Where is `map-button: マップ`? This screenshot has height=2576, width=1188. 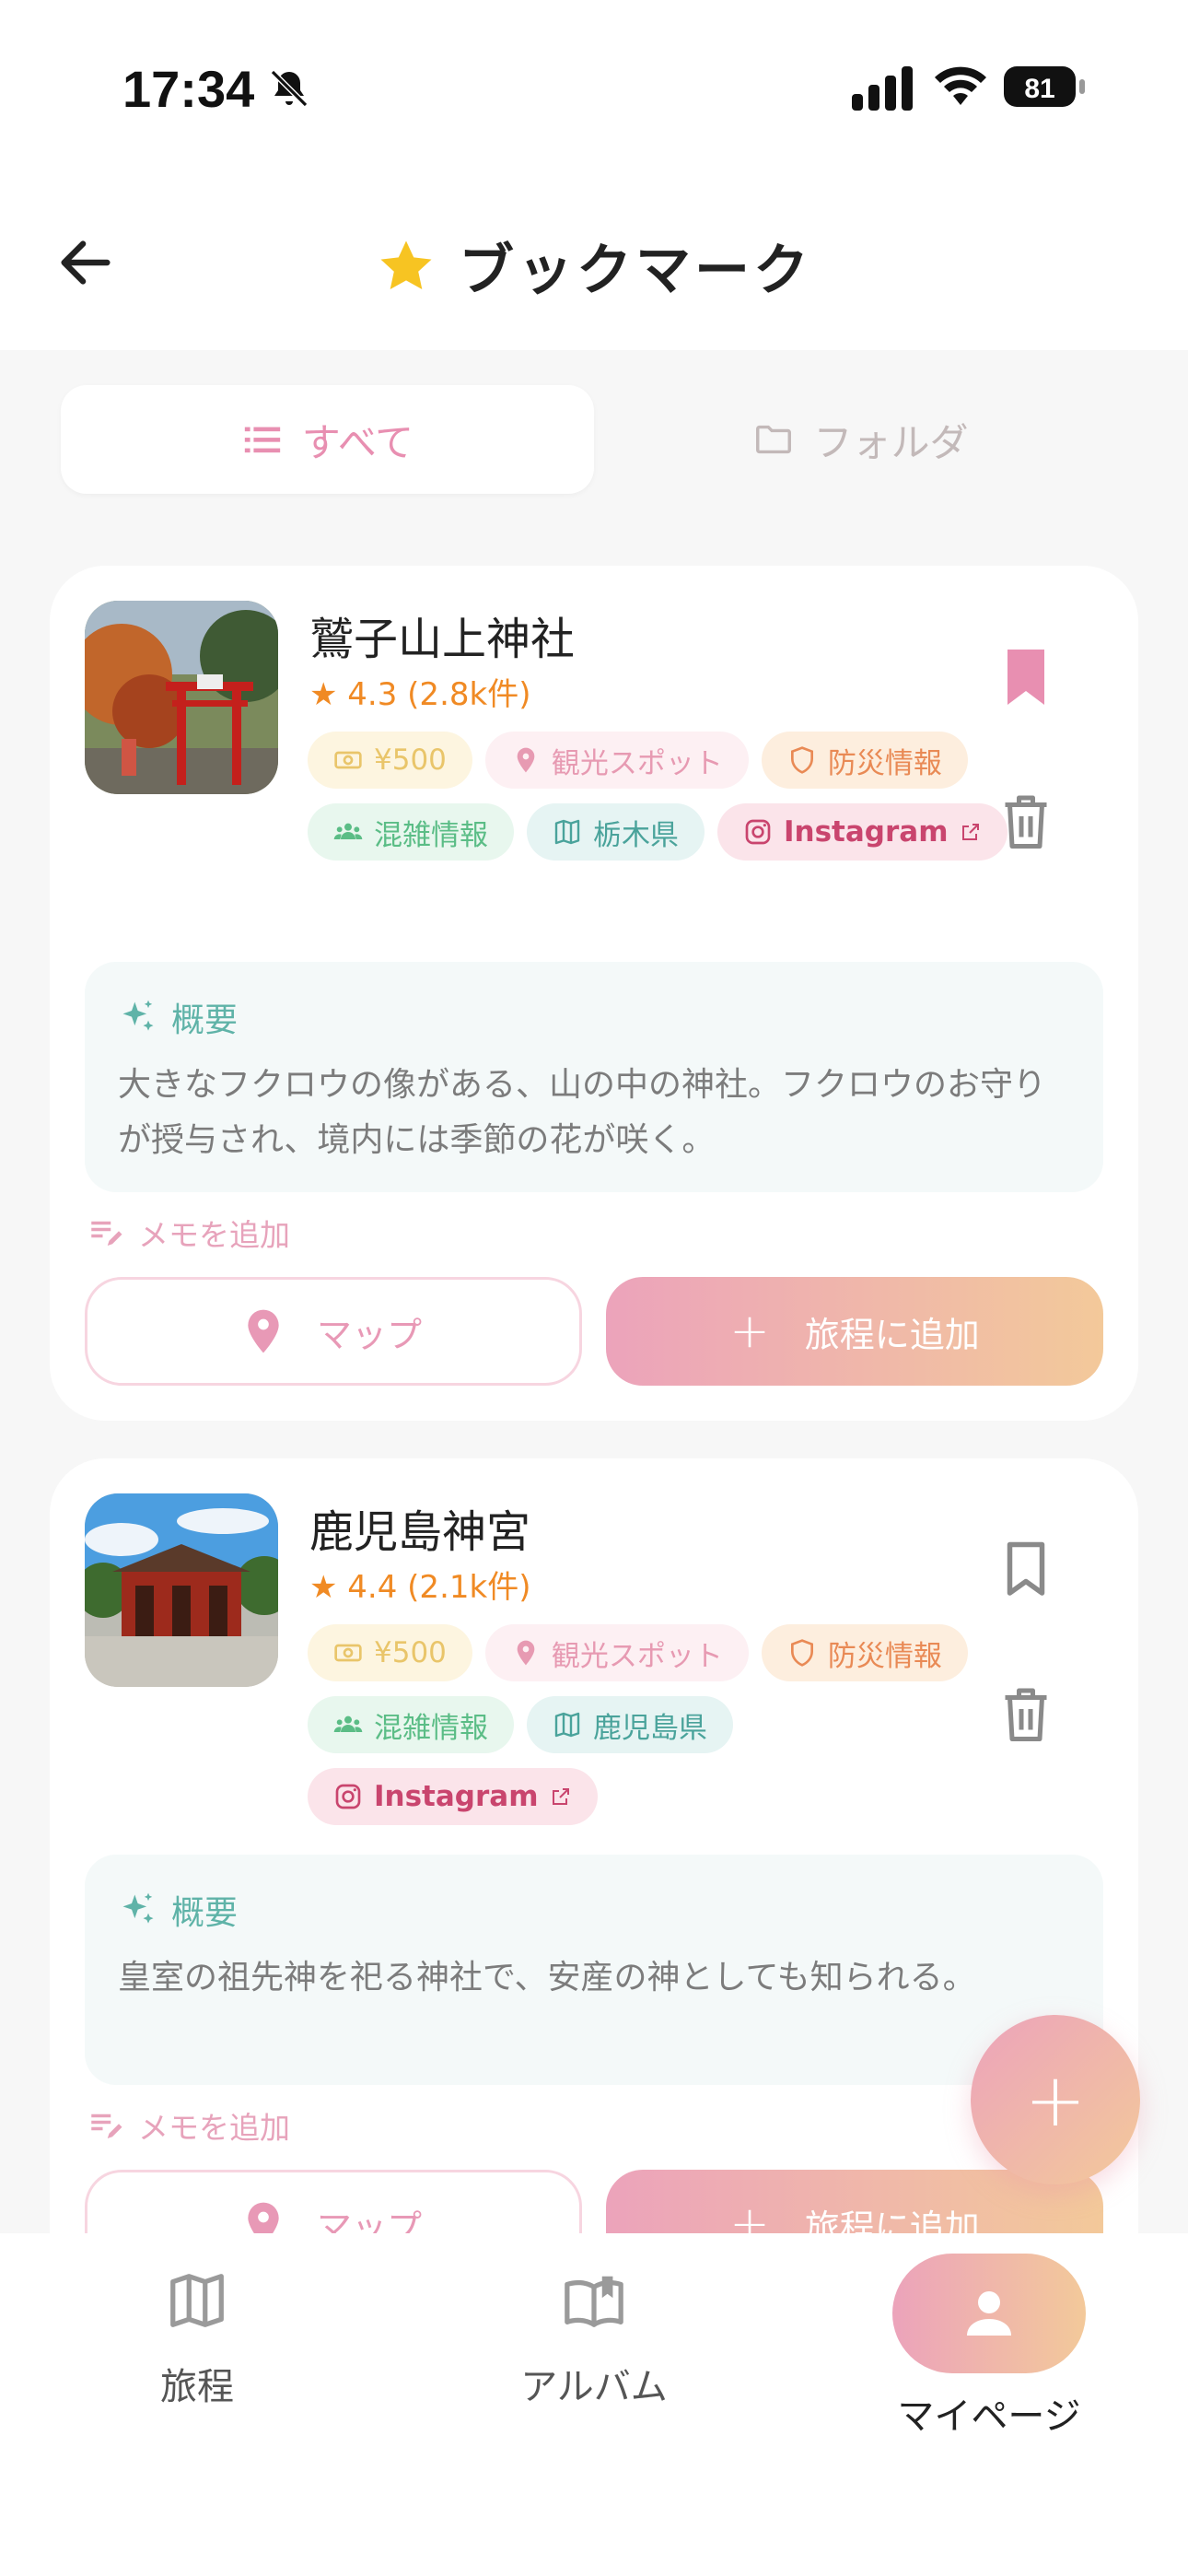
map-button: マップ is located at coordinates (333, 1331).